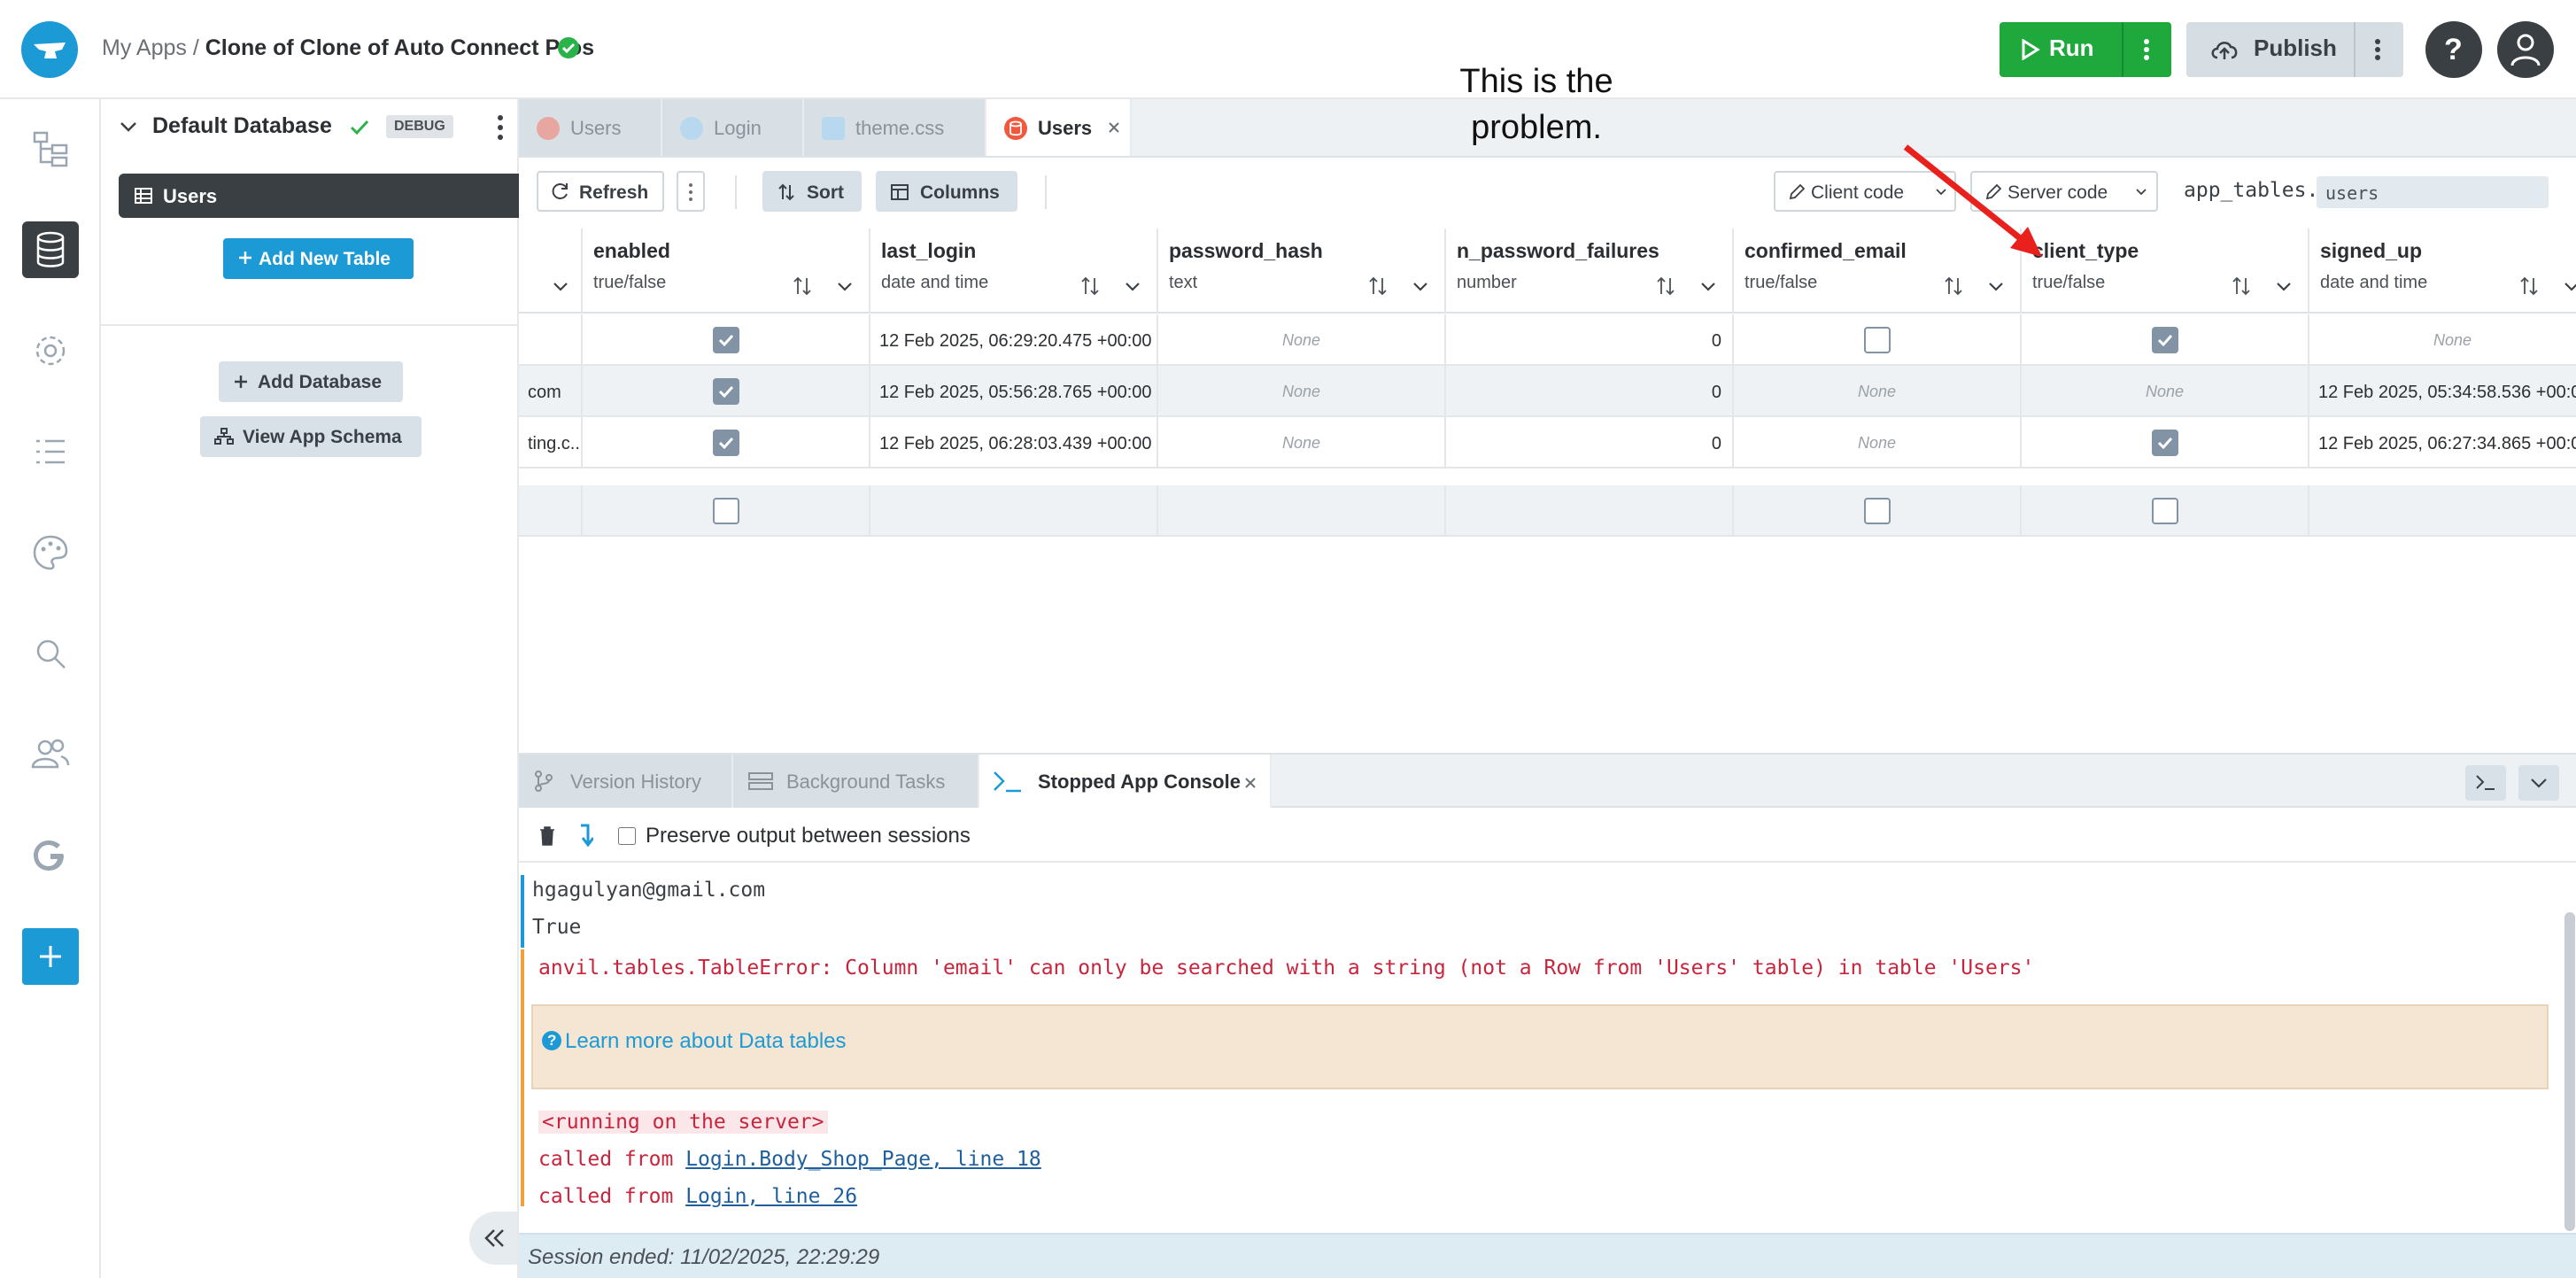  I want to click on list-icon, so click(50, 451).